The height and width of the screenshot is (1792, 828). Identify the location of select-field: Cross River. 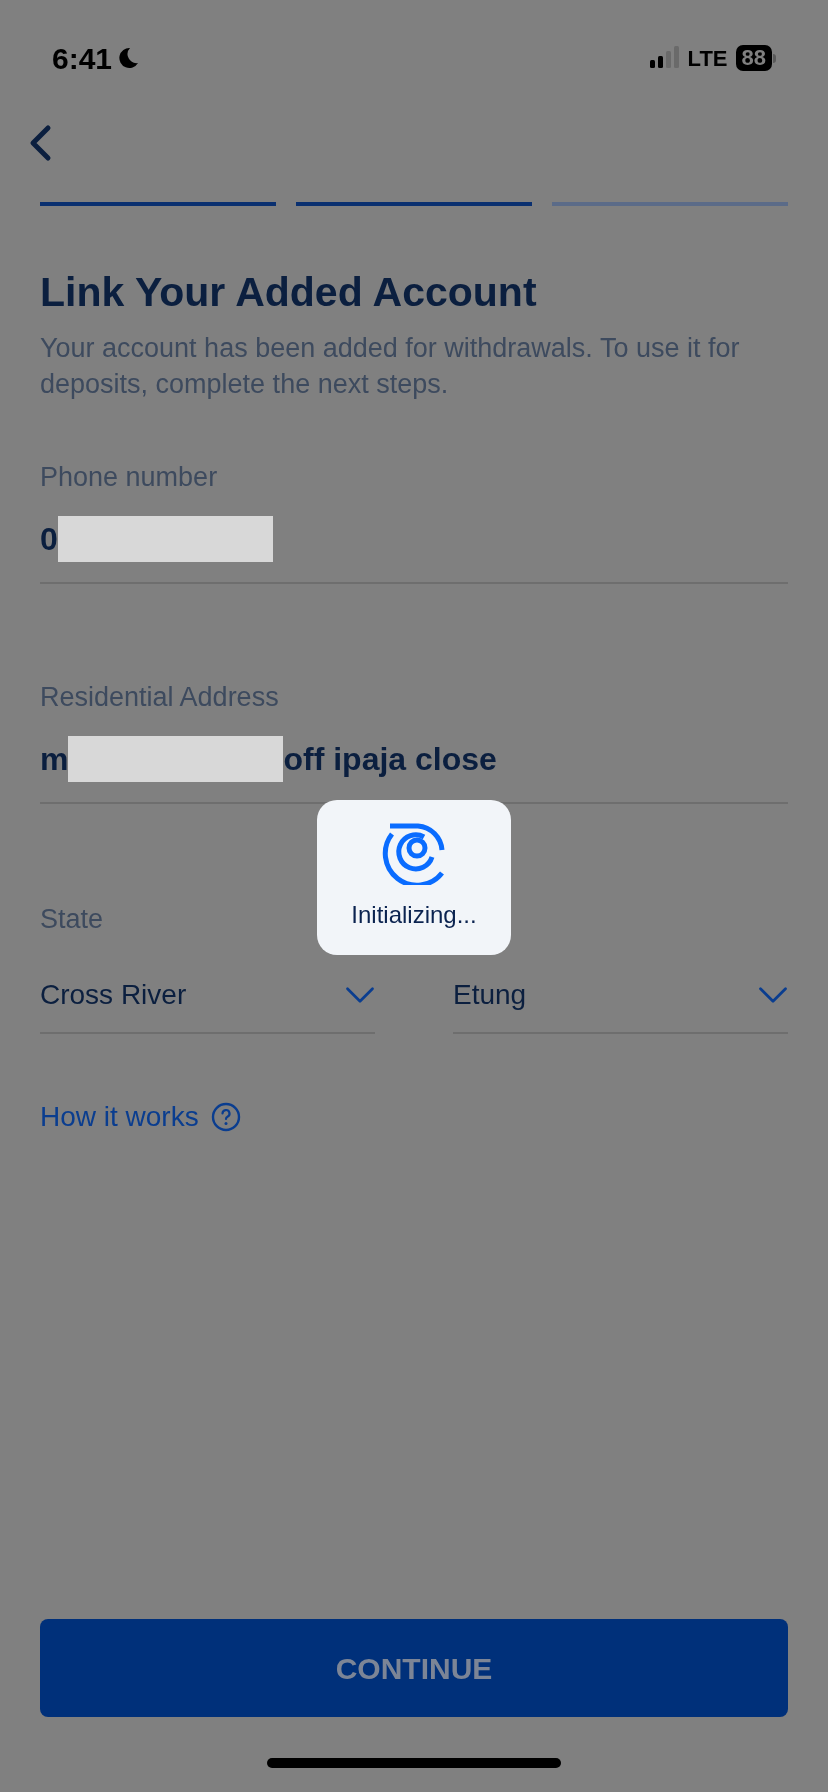
(207, 996).